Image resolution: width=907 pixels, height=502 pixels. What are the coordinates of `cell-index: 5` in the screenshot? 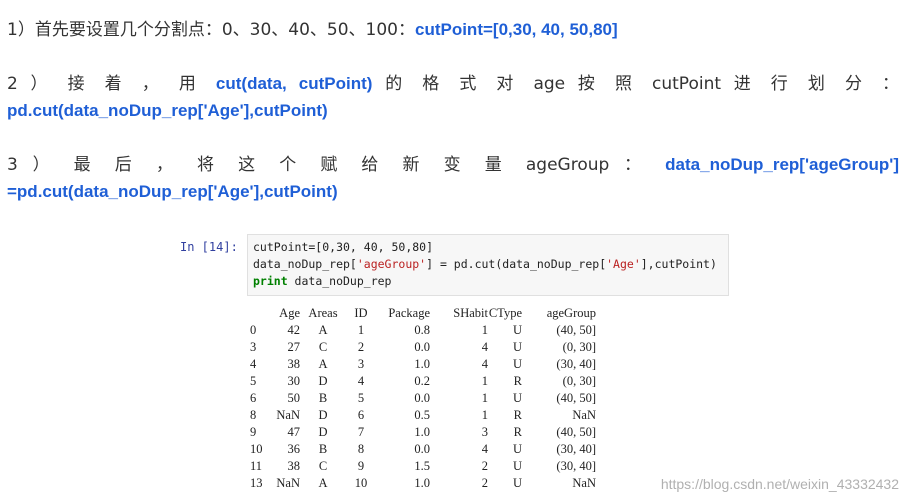 It's located at (253, 381).